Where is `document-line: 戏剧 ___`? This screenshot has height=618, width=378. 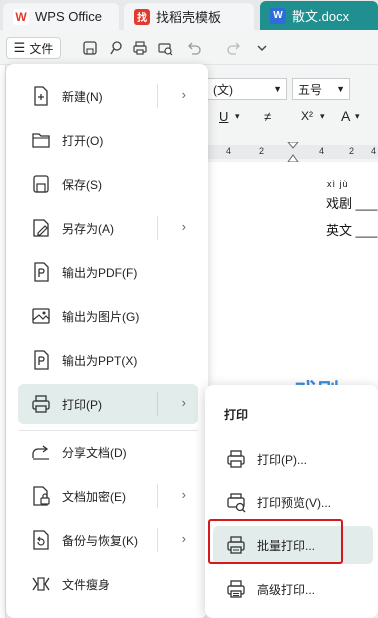
document-line: 戏剧 ___ is located at coordinates (352, 203).